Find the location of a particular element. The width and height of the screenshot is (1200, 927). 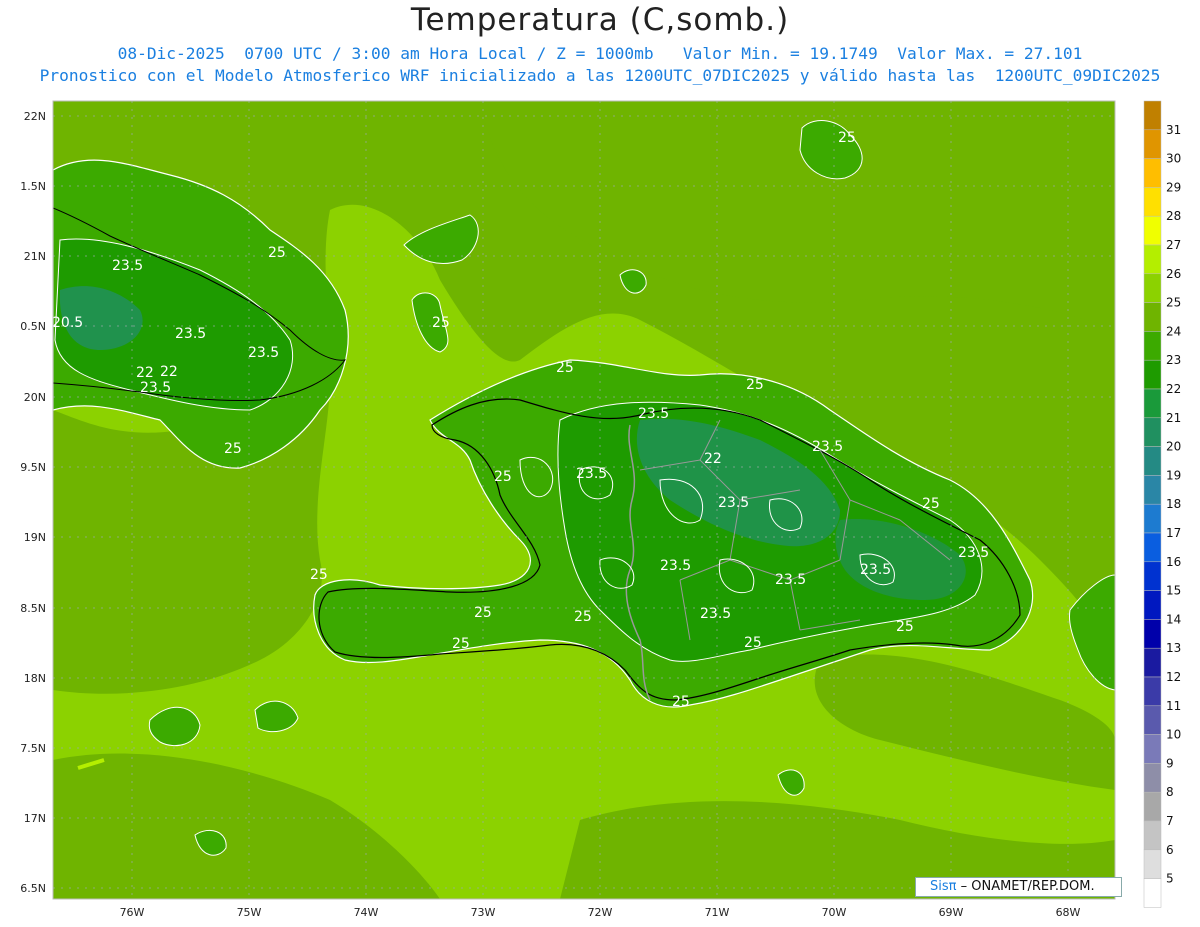

colorbar-label: 7 is located at coordinates (1170, 821).